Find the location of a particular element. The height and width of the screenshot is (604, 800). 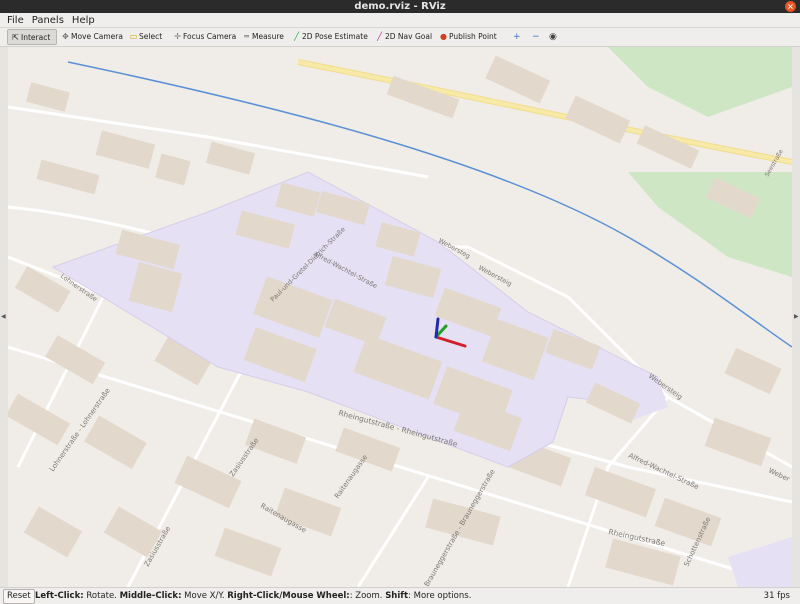

tool-publish-point-label: Publish Point is located at coordinates (473, 36).